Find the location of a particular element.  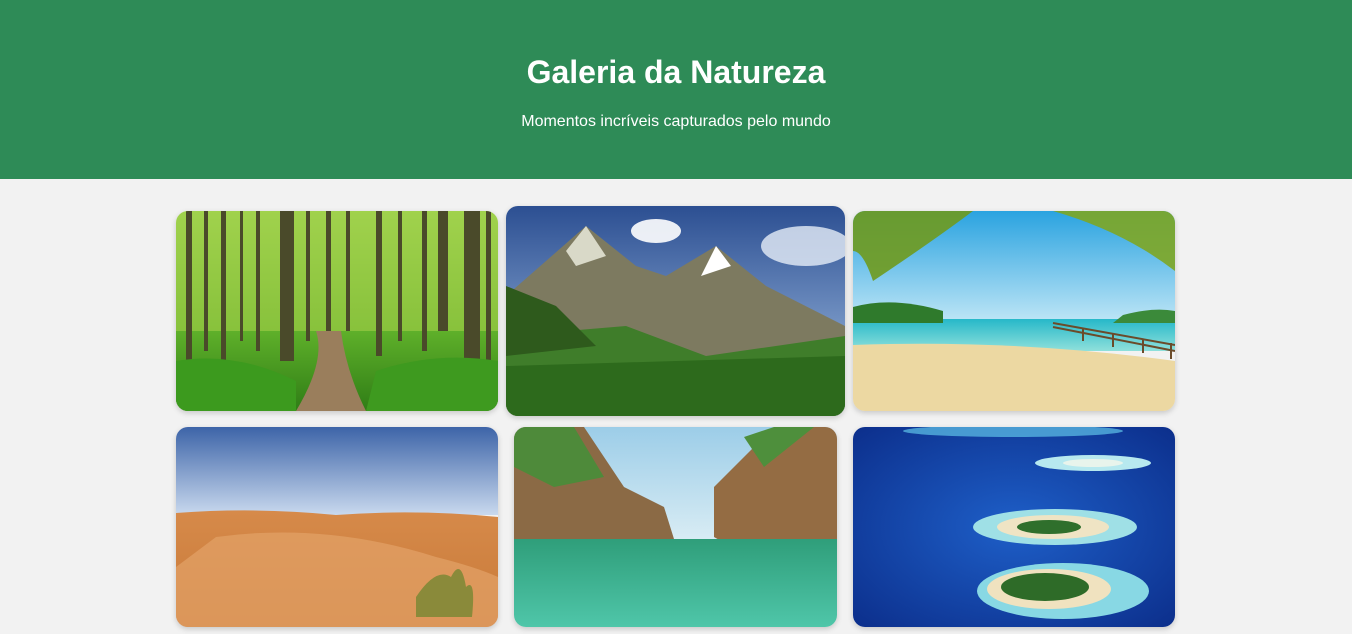

page-subtitle: Momentos incríveis capturados pelo mundo is located at coordinates (676, 121).